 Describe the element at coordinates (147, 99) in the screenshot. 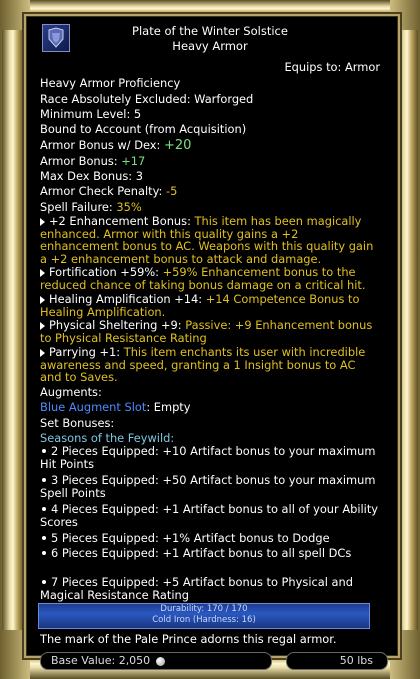

I see `race-line: Race Absolutely Excluded: Warforged` at that location.